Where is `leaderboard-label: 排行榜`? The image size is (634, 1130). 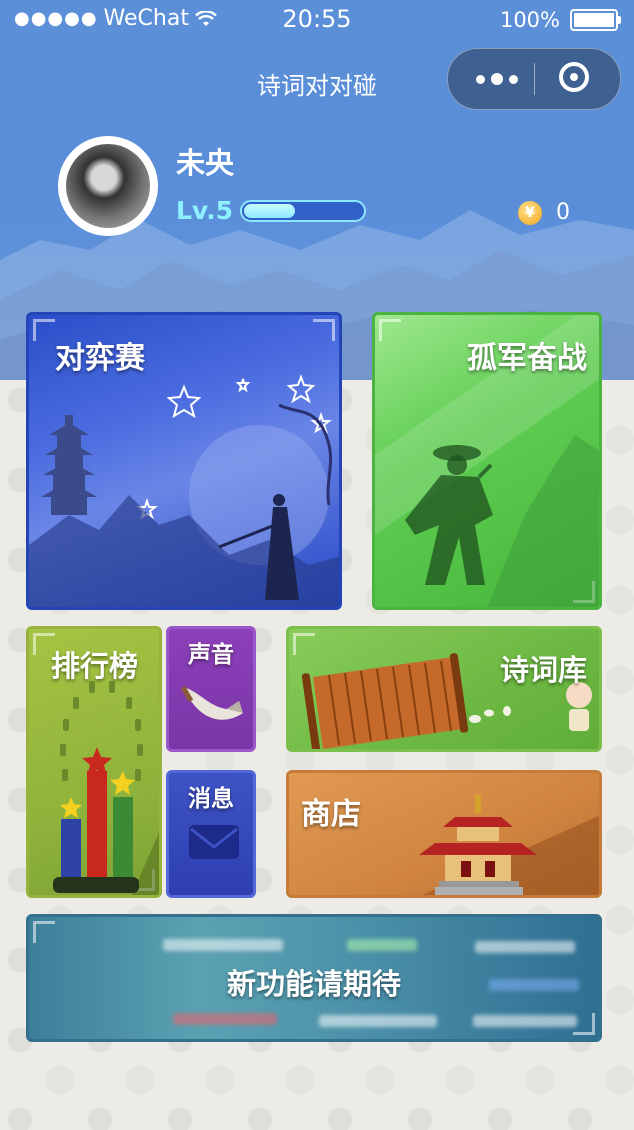 leaderboard-label: 排行榜 is located at coordinates (95, 666).